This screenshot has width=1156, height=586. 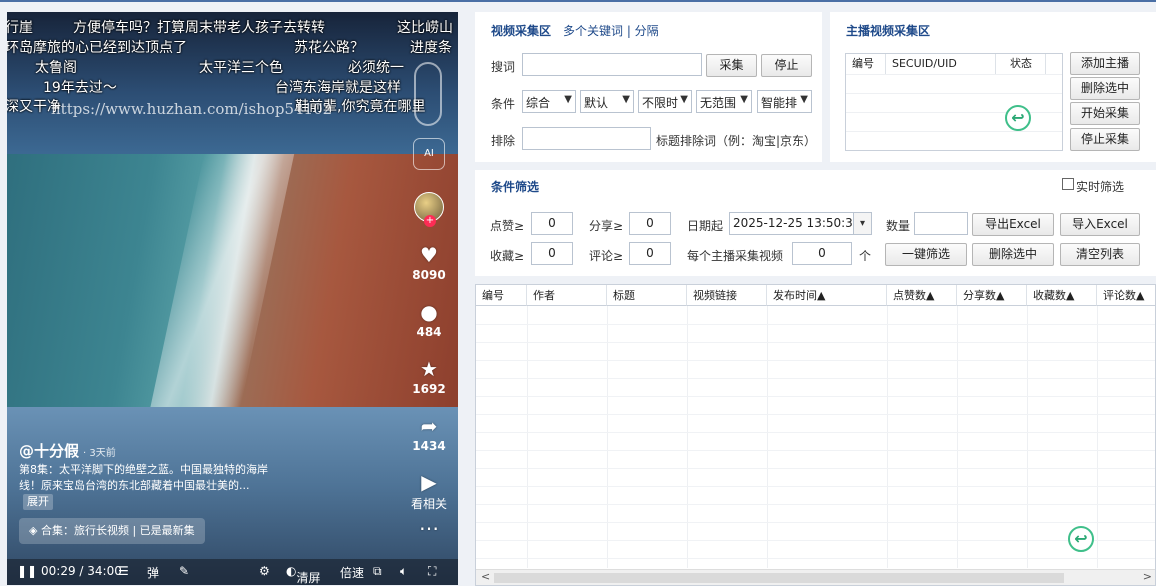 I want to click on delete-selected-button: 删除选中, so click(x=1013, y=254).